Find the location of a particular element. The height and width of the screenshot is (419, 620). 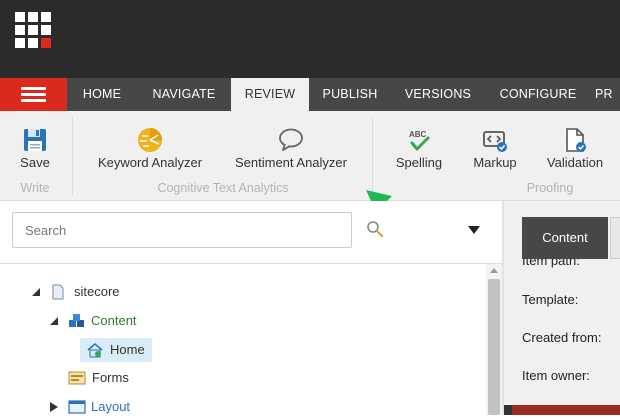

field-item-path-text: Item path: is located at coordinates (551, 263).